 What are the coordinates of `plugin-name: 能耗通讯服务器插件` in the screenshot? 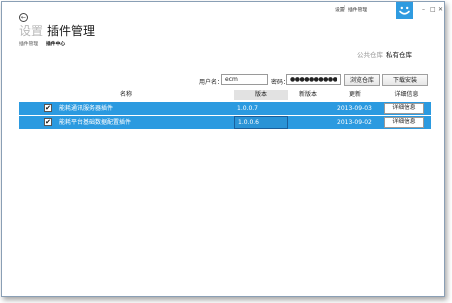 It's located at (86, 108).